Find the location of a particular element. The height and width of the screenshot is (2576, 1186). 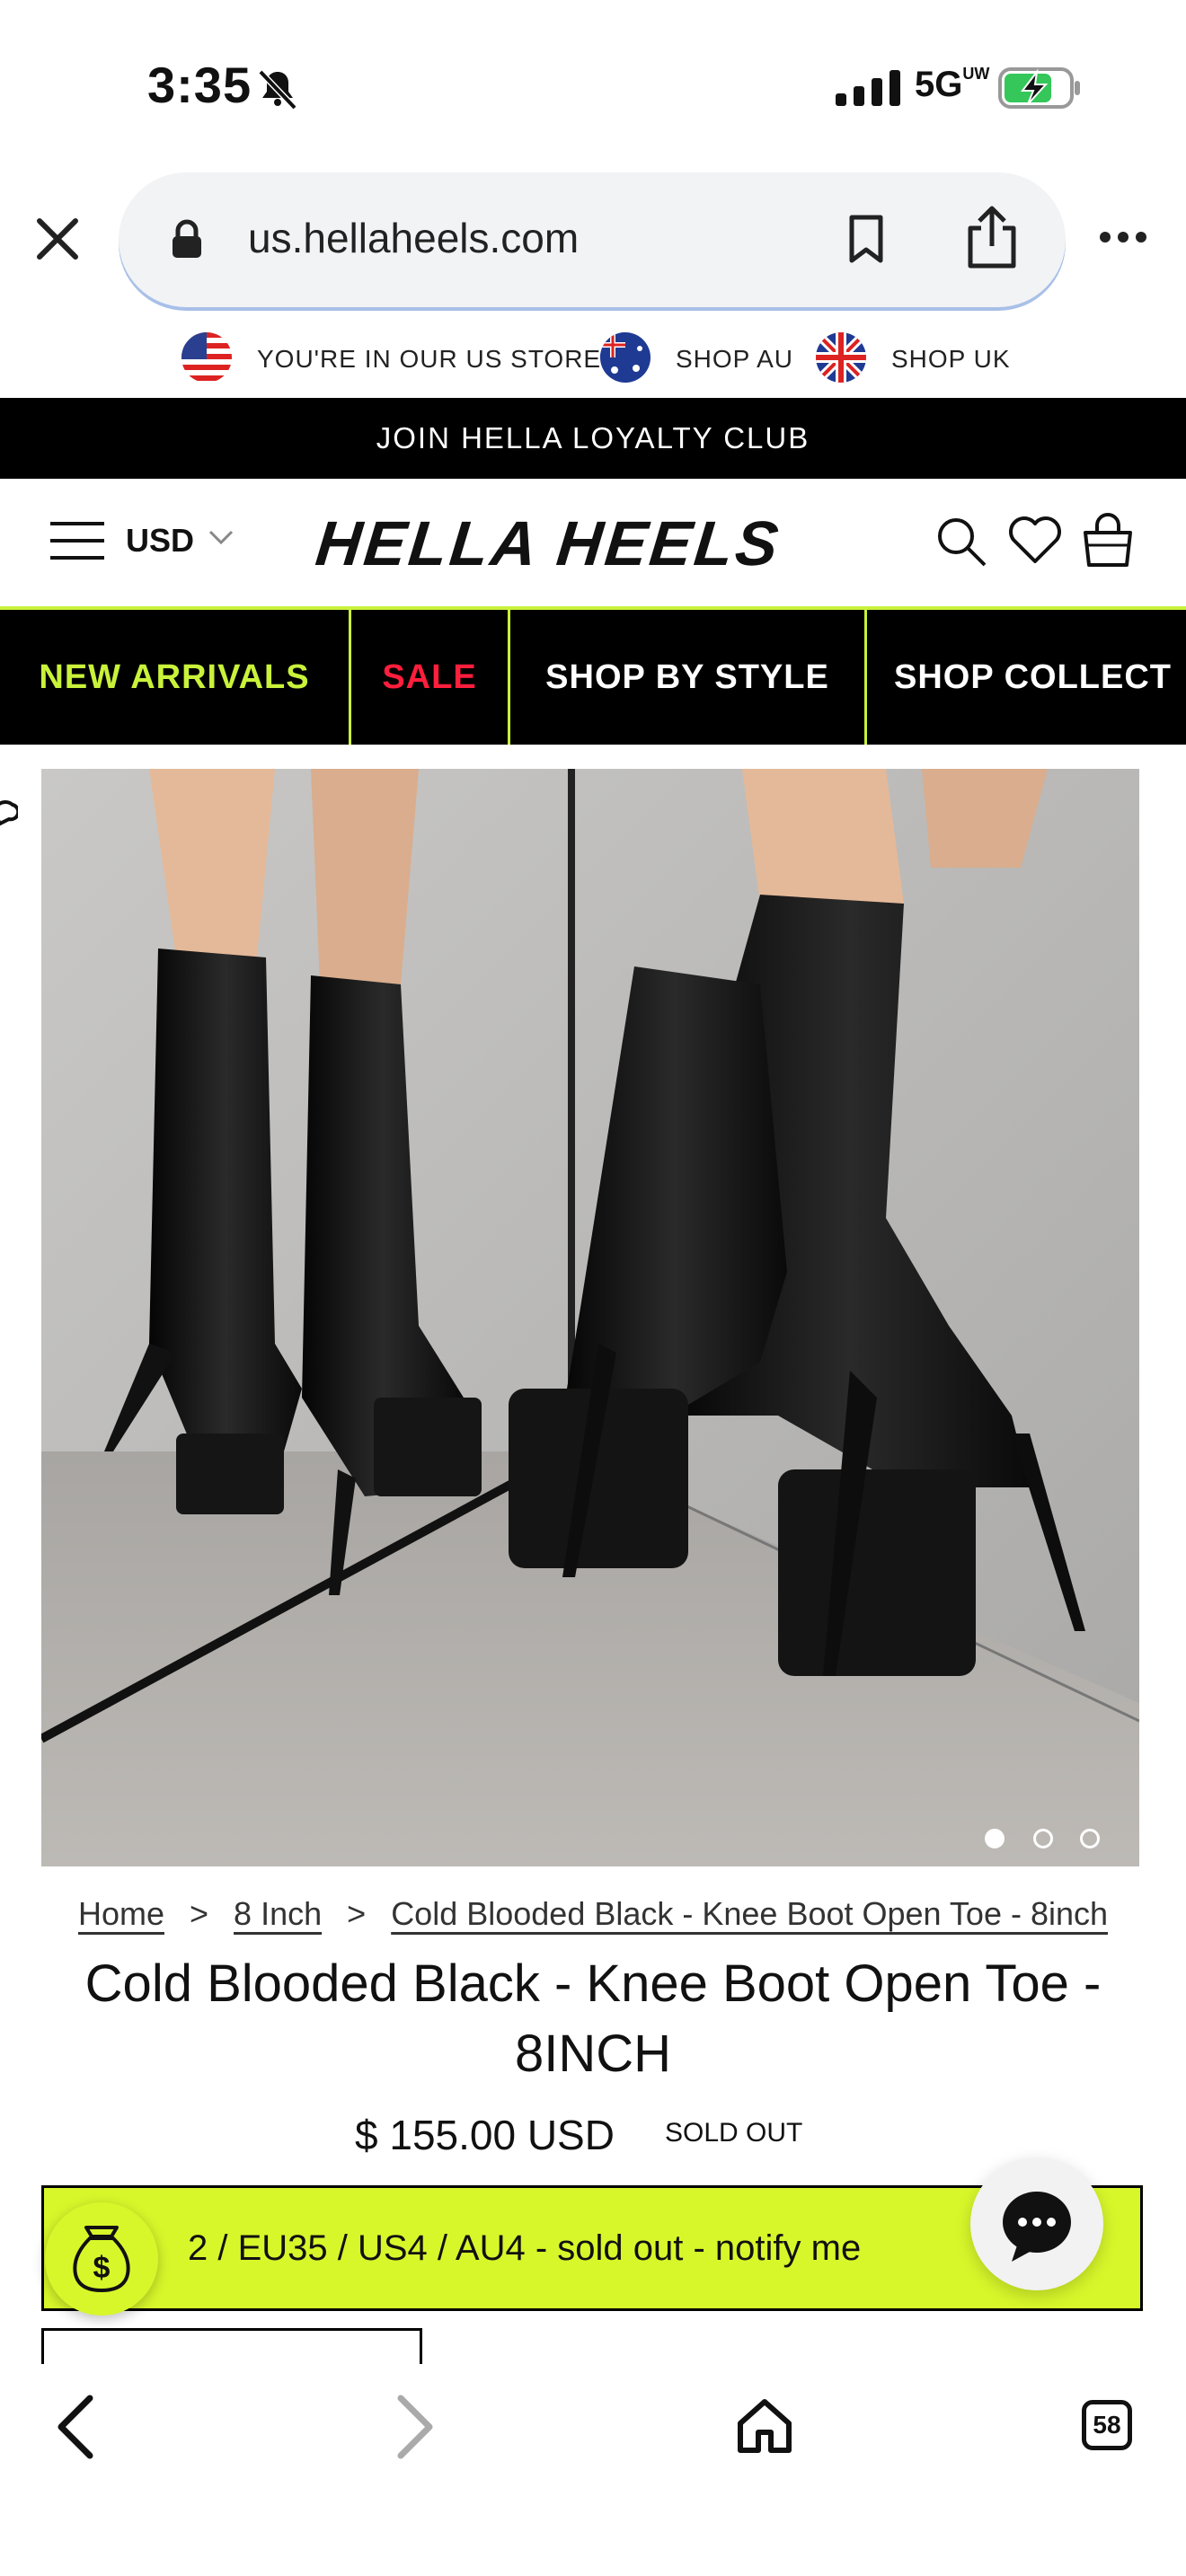

au-flag-icon is located at coordinates (625, 357).